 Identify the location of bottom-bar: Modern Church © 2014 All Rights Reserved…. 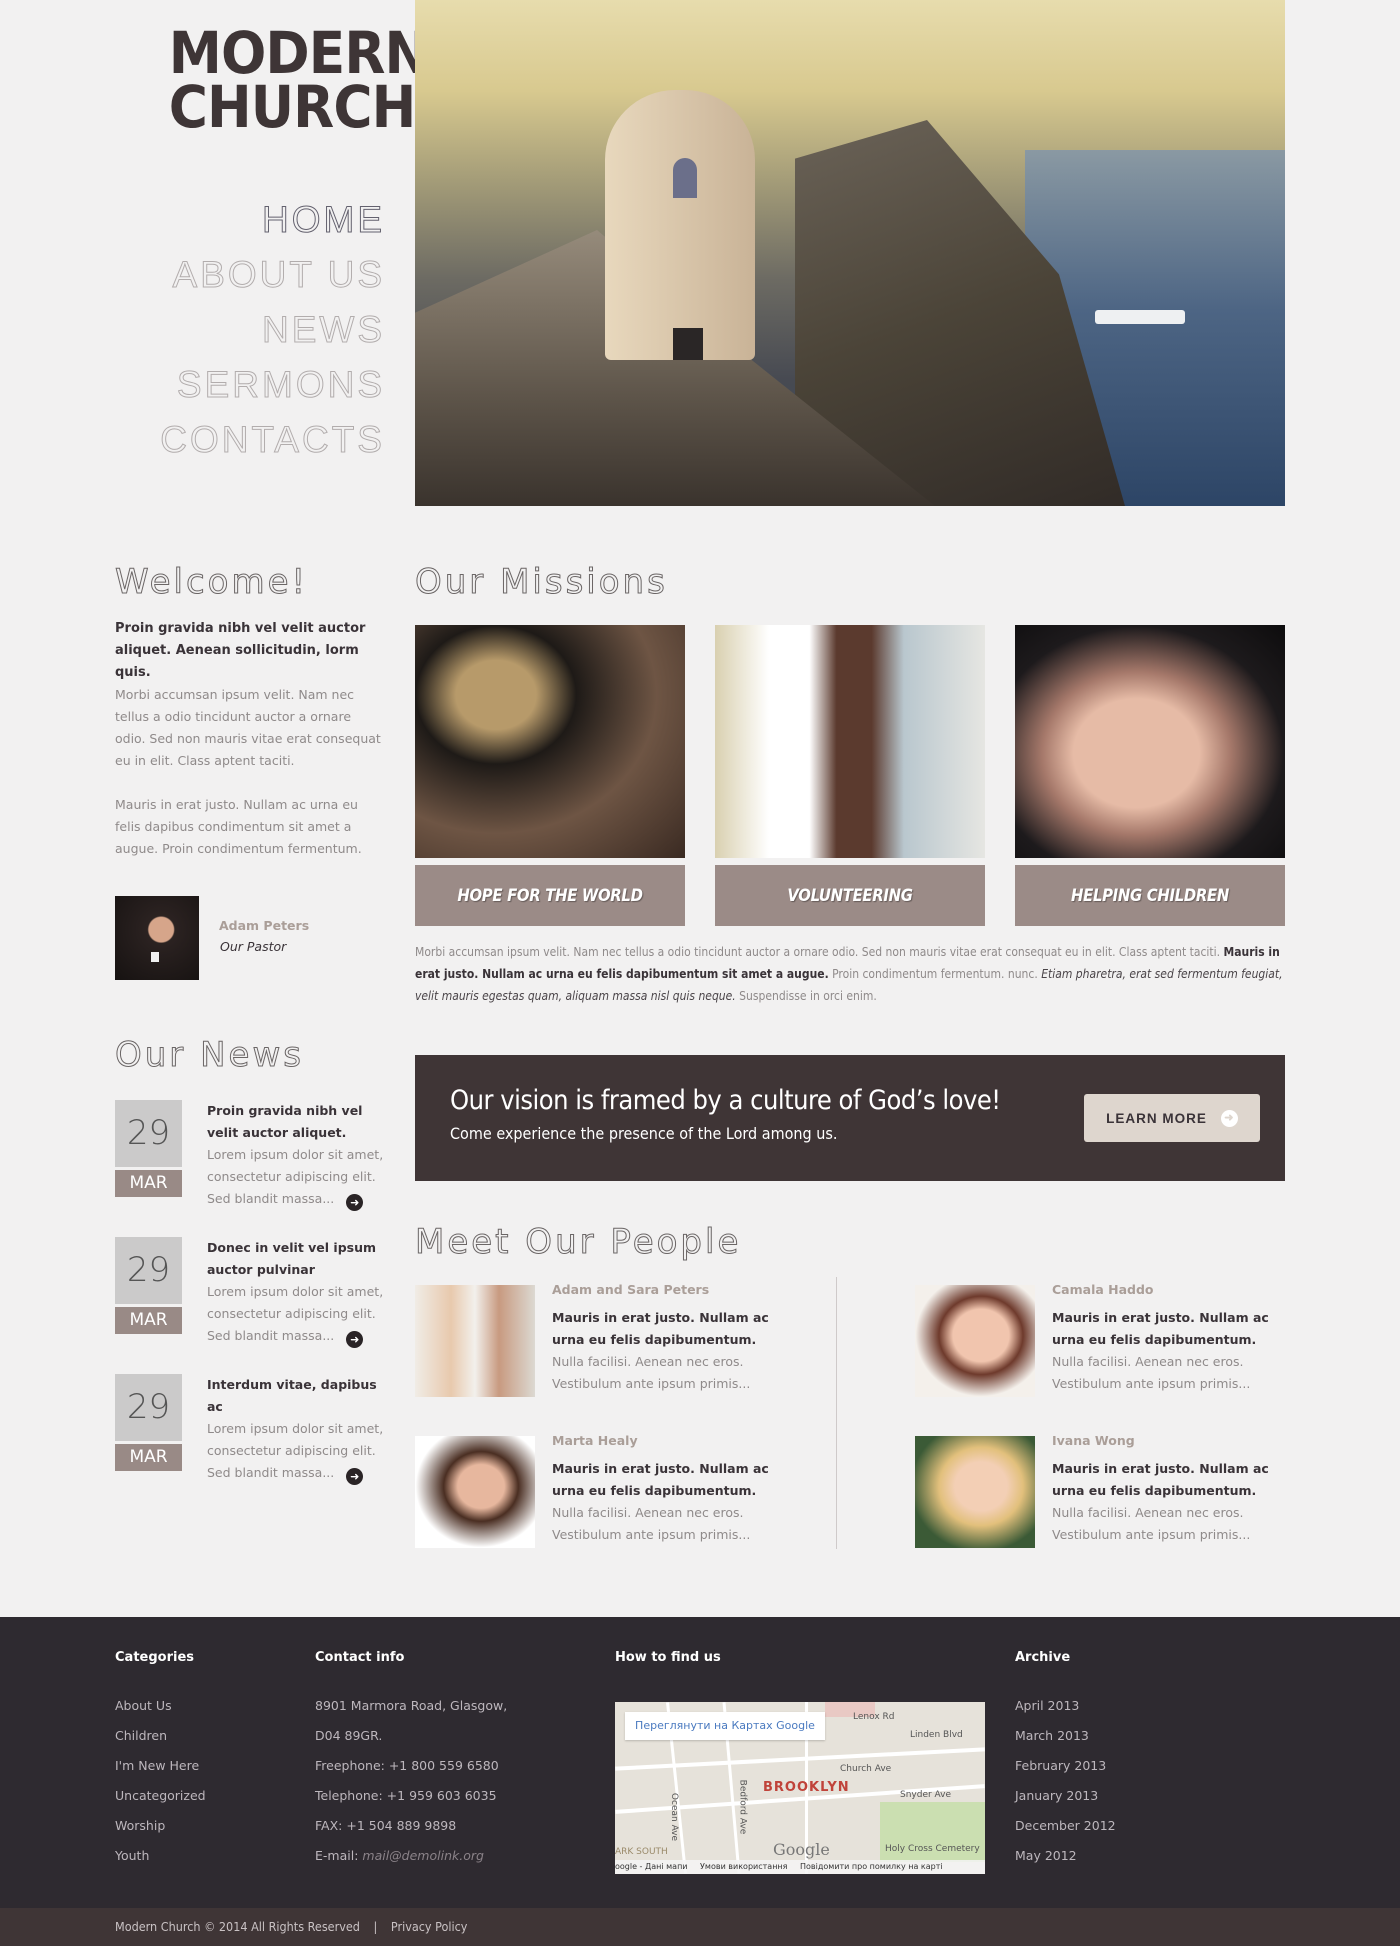
(700, 1927).